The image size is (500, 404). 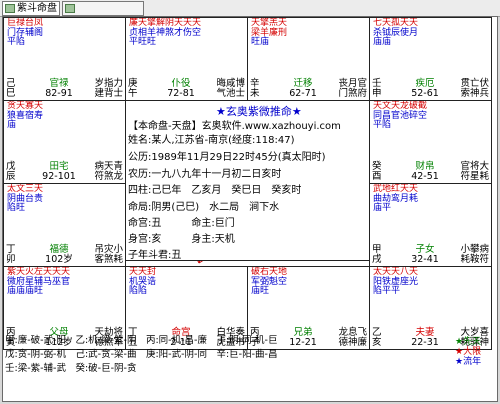 I want to click on star-row: 陷平平, so click(x=387, y=291).